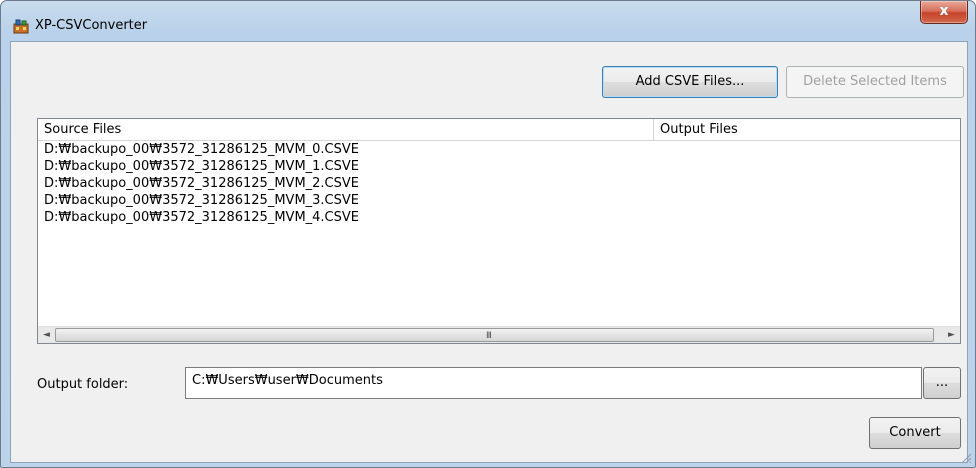 Image resolution: width=976 pixels, height=468 pixels. I want to click on scrollbar-thumb: III, so click(494, 335).